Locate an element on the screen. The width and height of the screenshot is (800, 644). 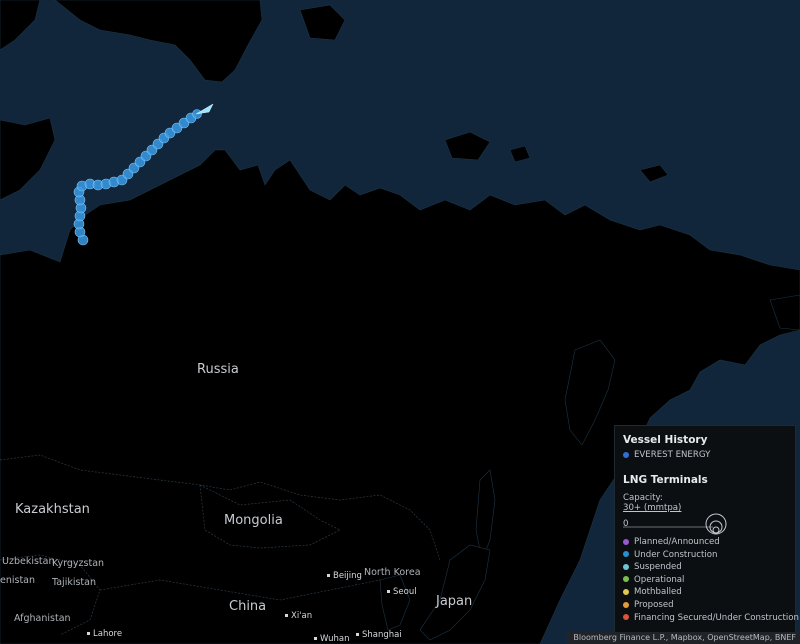
label-north-korea: North Korea is located at coordinates (392, 572).